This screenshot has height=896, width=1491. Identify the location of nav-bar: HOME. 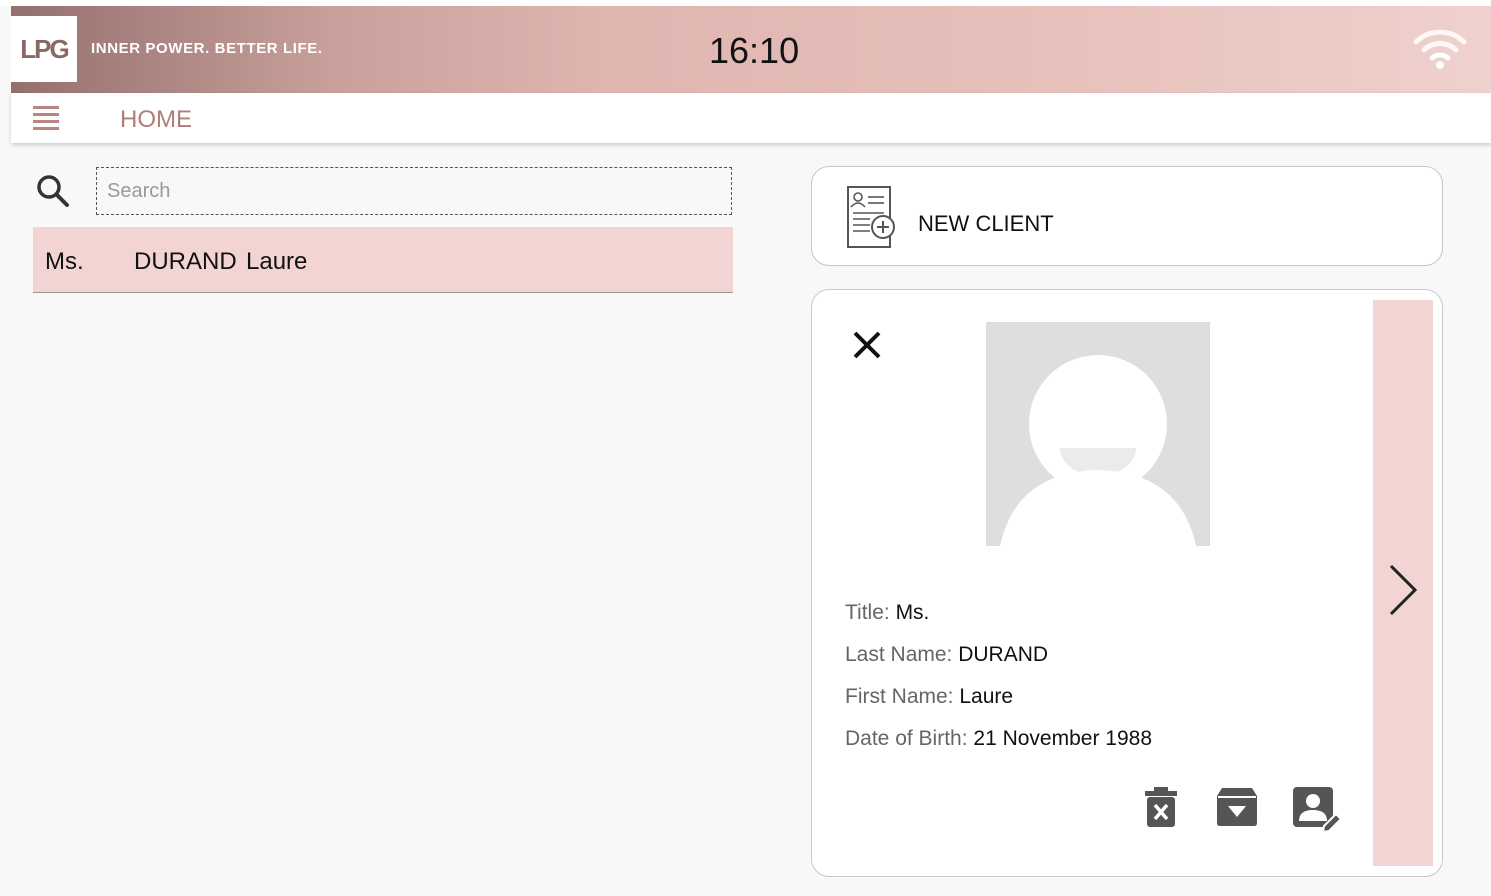
(751, 118).